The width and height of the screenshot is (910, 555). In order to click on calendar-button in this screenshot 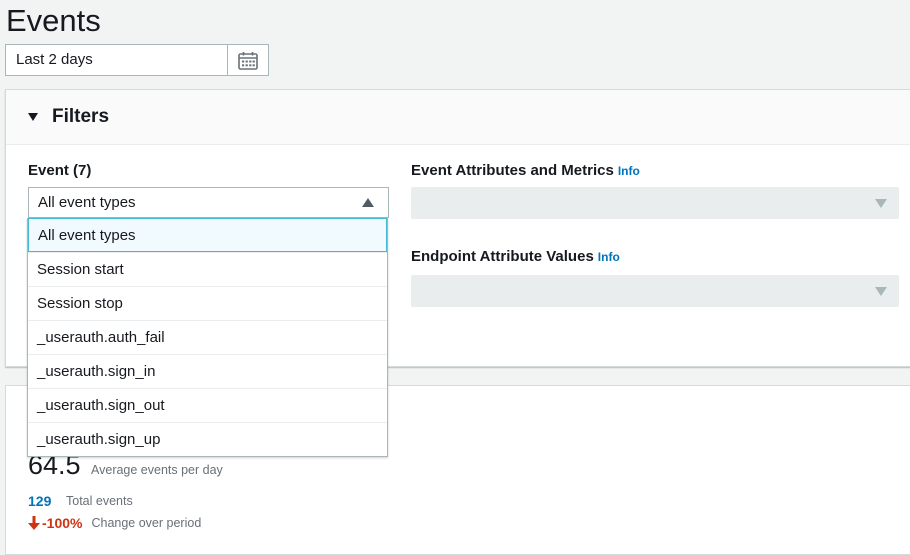, I will do `click(247, 60)`.